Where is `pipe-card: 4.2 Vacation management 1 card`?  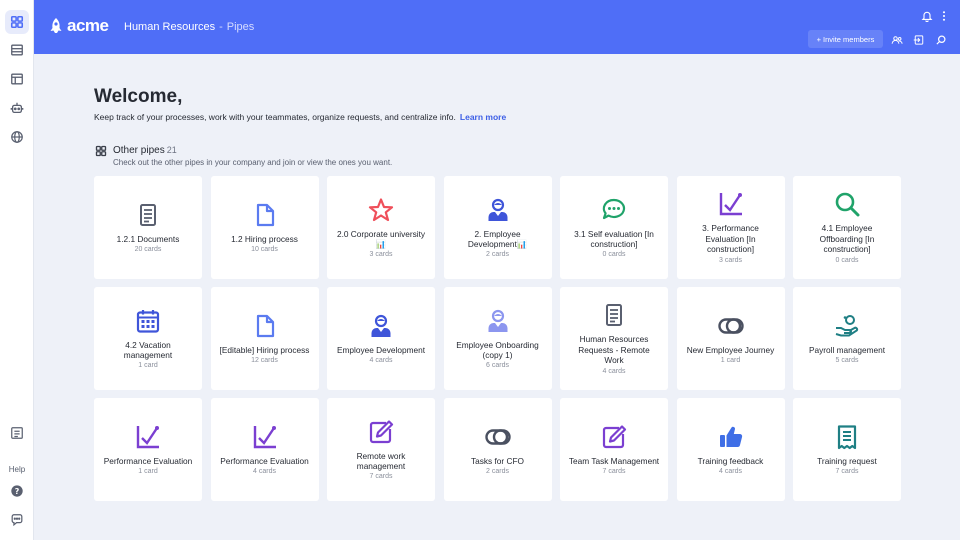
pipe-card: 4.2 Vacation management 1 card is located at coordinates (148, 338).